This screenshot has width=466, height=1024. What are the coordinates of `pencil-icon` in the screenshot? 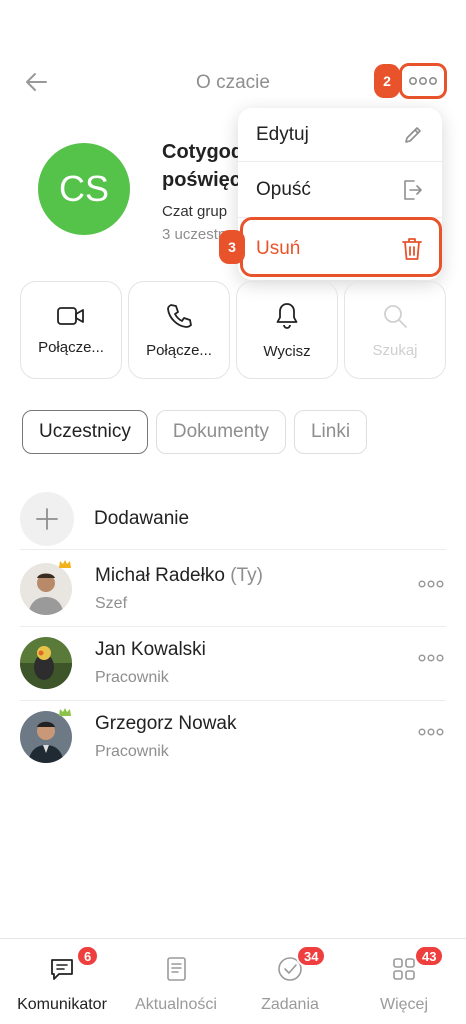 It's located at (413, 134).